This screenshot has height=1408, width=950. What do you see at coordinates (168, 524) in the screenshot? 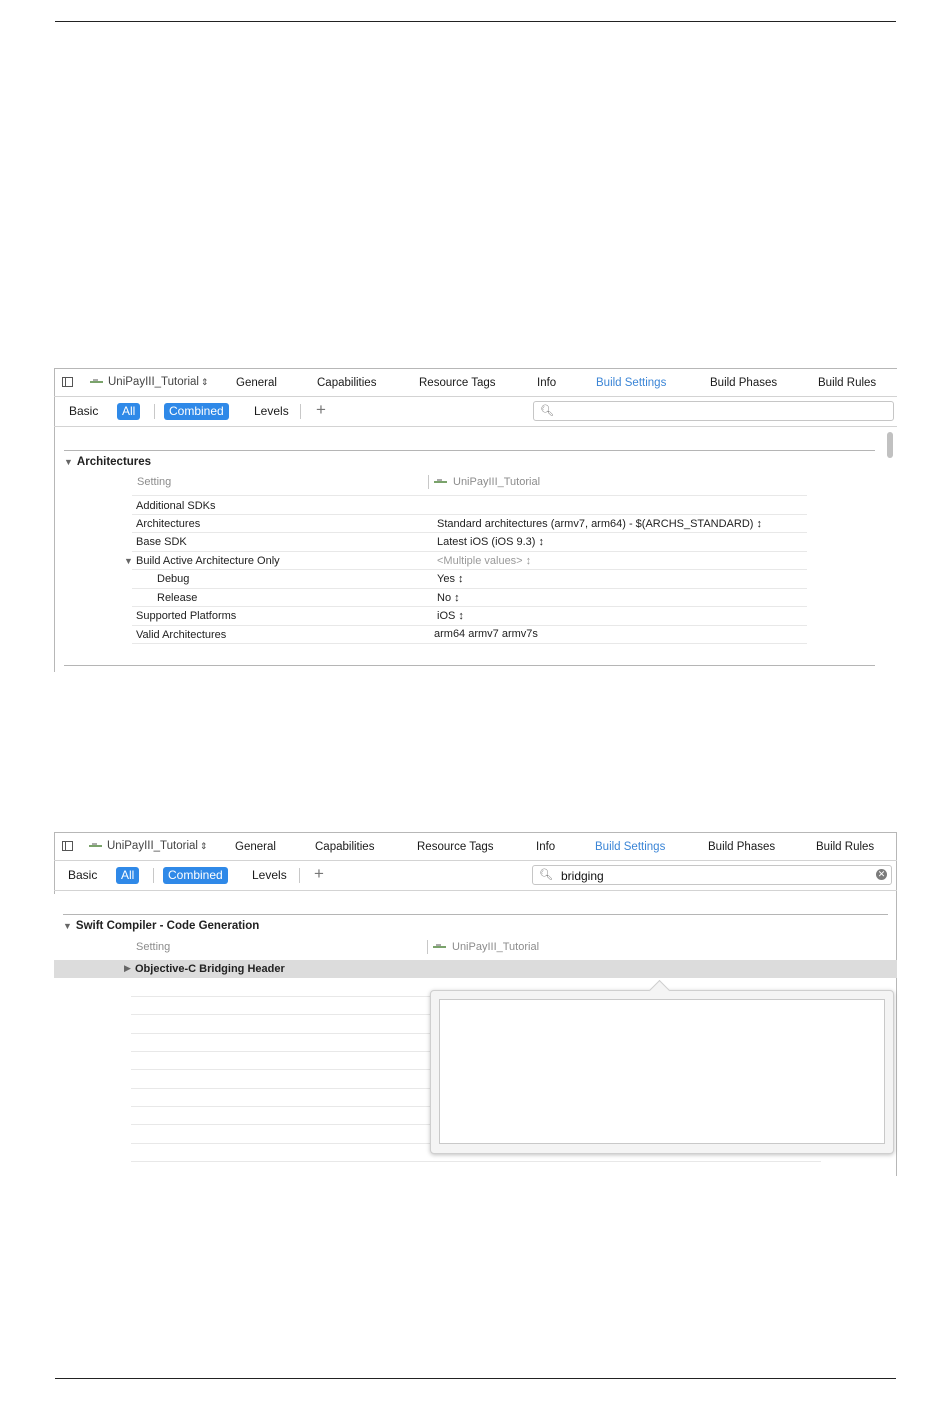
I see `setting-label: Architectures` at bounding box center [168, 524].